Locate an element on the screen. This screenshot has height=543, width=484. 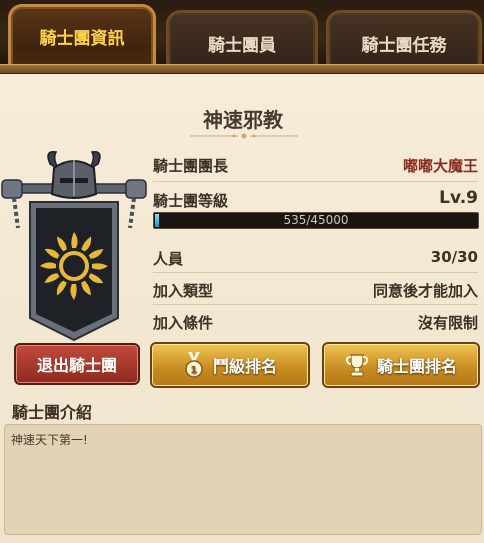
level-ranking-button: 1 鬥級排名 is located at coordinates (230, 365).